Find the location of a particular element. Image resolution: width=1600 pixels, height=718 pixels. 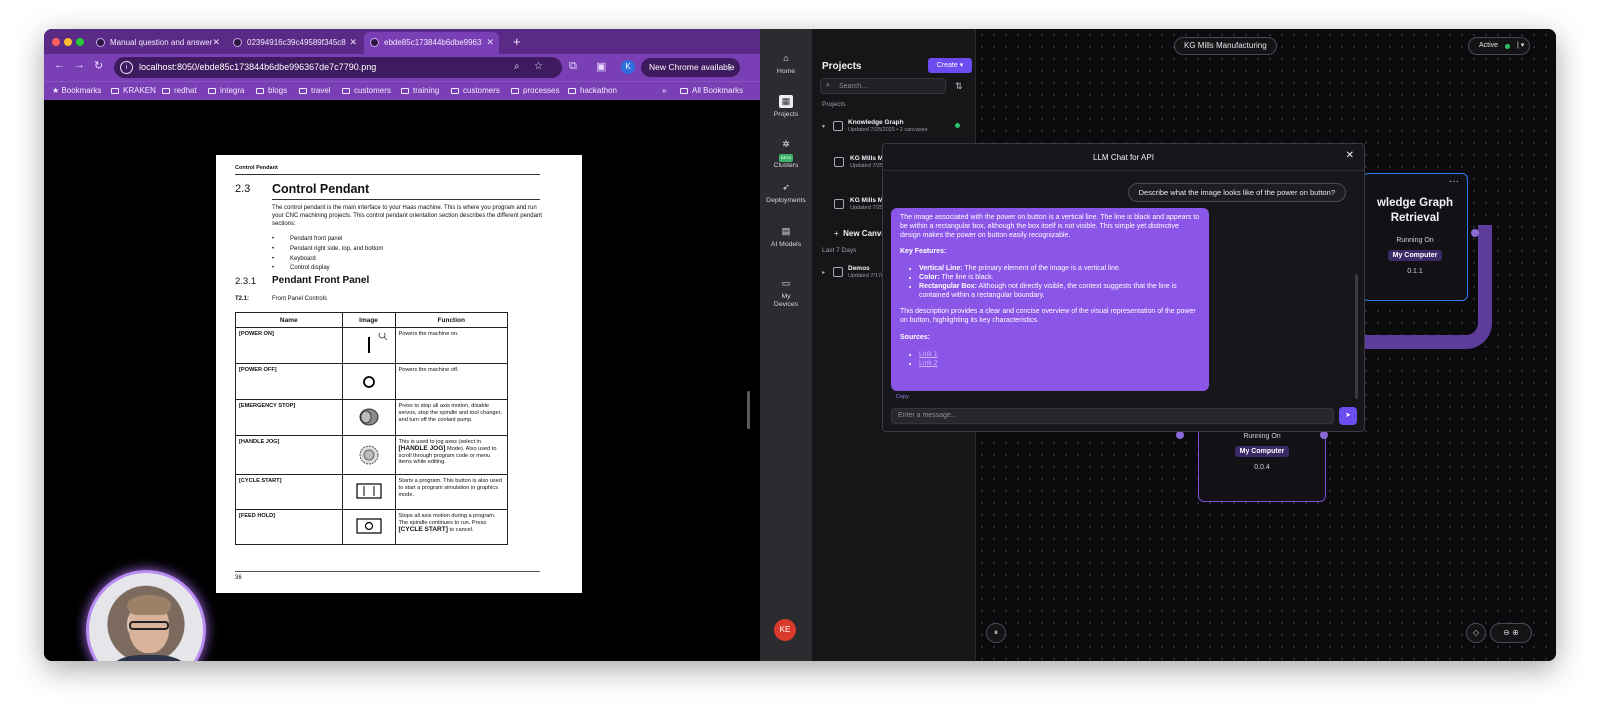

close-window-button is located at coordinates (56, 42).